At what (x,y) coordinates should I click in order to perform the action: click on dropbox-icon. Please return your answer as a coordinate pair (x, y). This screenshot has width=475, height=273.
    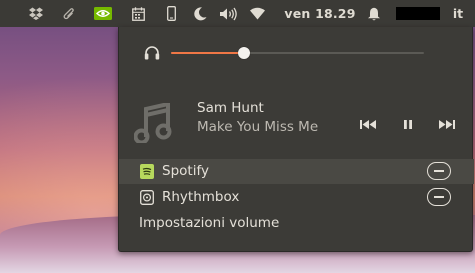
    Looking at the image, I should click on (36, 13).